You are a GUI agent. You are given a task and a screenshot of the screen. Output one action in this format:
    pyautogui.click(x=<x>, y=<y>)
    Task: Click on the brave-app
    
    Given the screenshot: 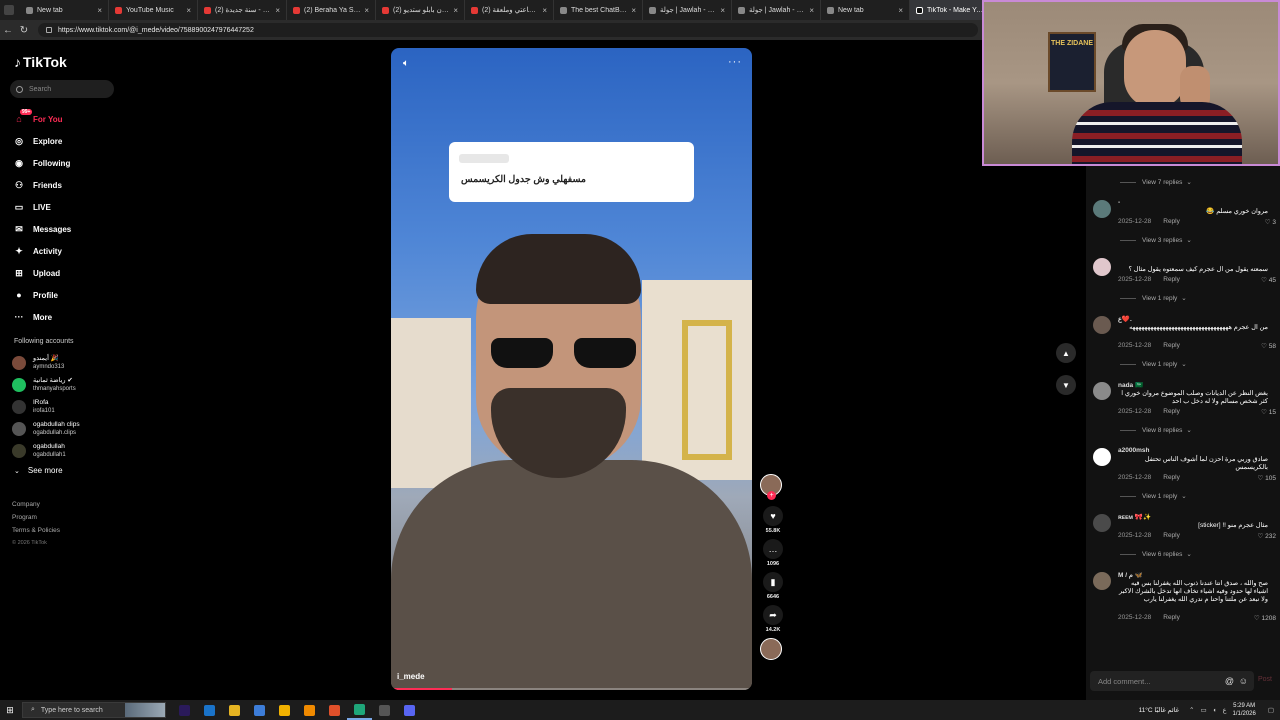 What is the action you would take?
    pyautogui.click(x=334, y=710)
    